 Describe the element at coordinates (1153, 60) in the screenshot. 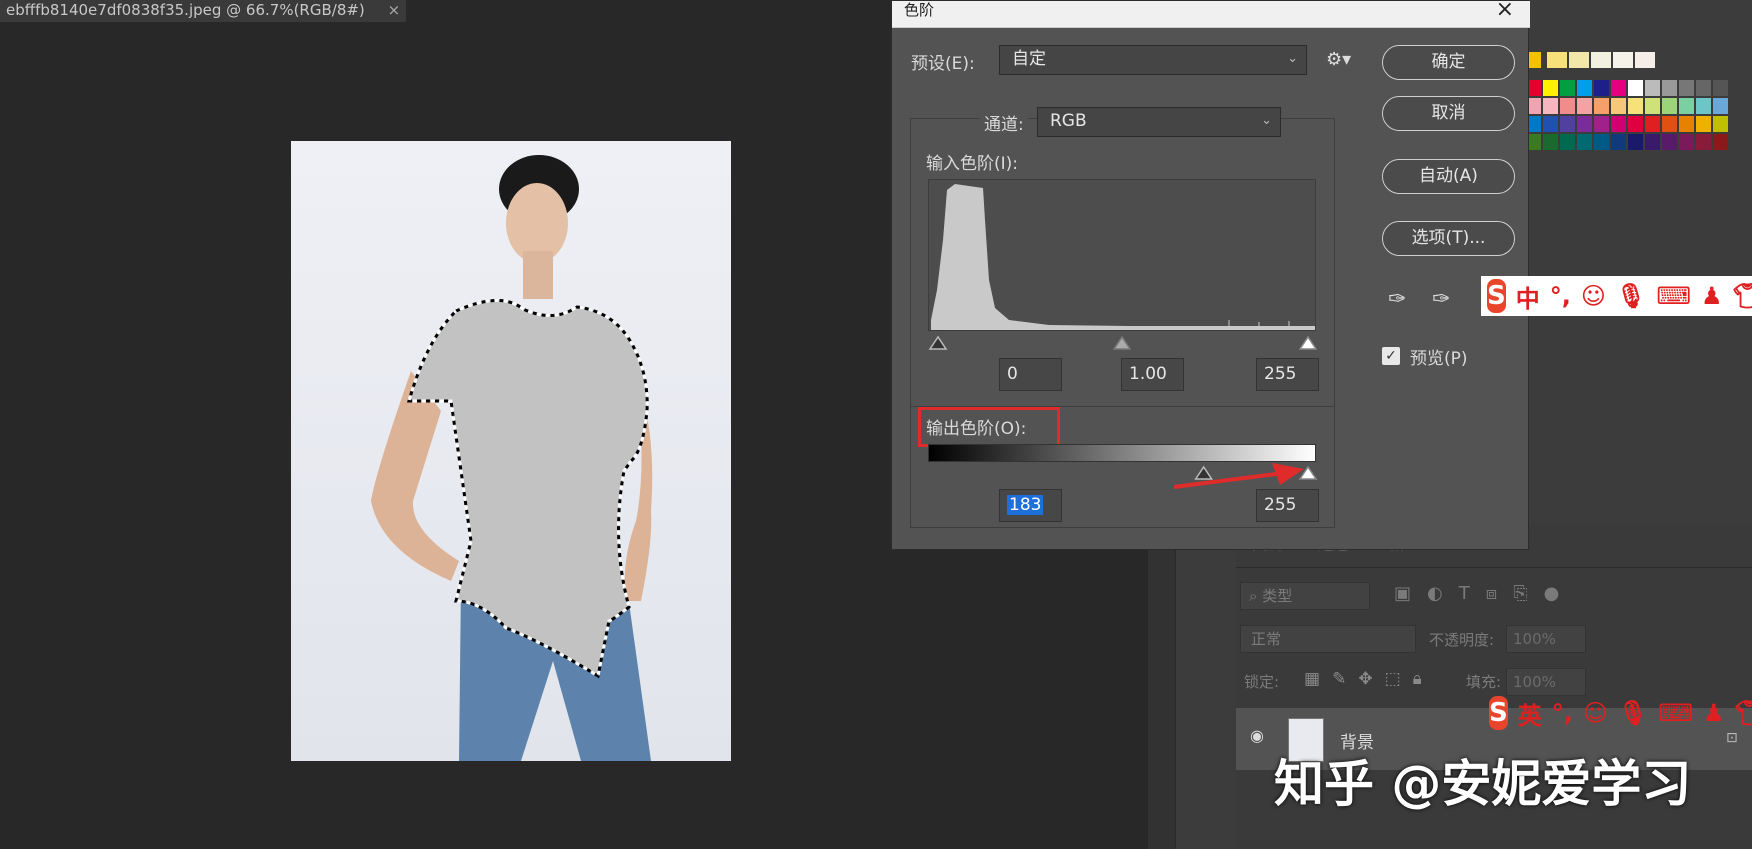

I see `preset-select: 自定 ⌄` at that location.